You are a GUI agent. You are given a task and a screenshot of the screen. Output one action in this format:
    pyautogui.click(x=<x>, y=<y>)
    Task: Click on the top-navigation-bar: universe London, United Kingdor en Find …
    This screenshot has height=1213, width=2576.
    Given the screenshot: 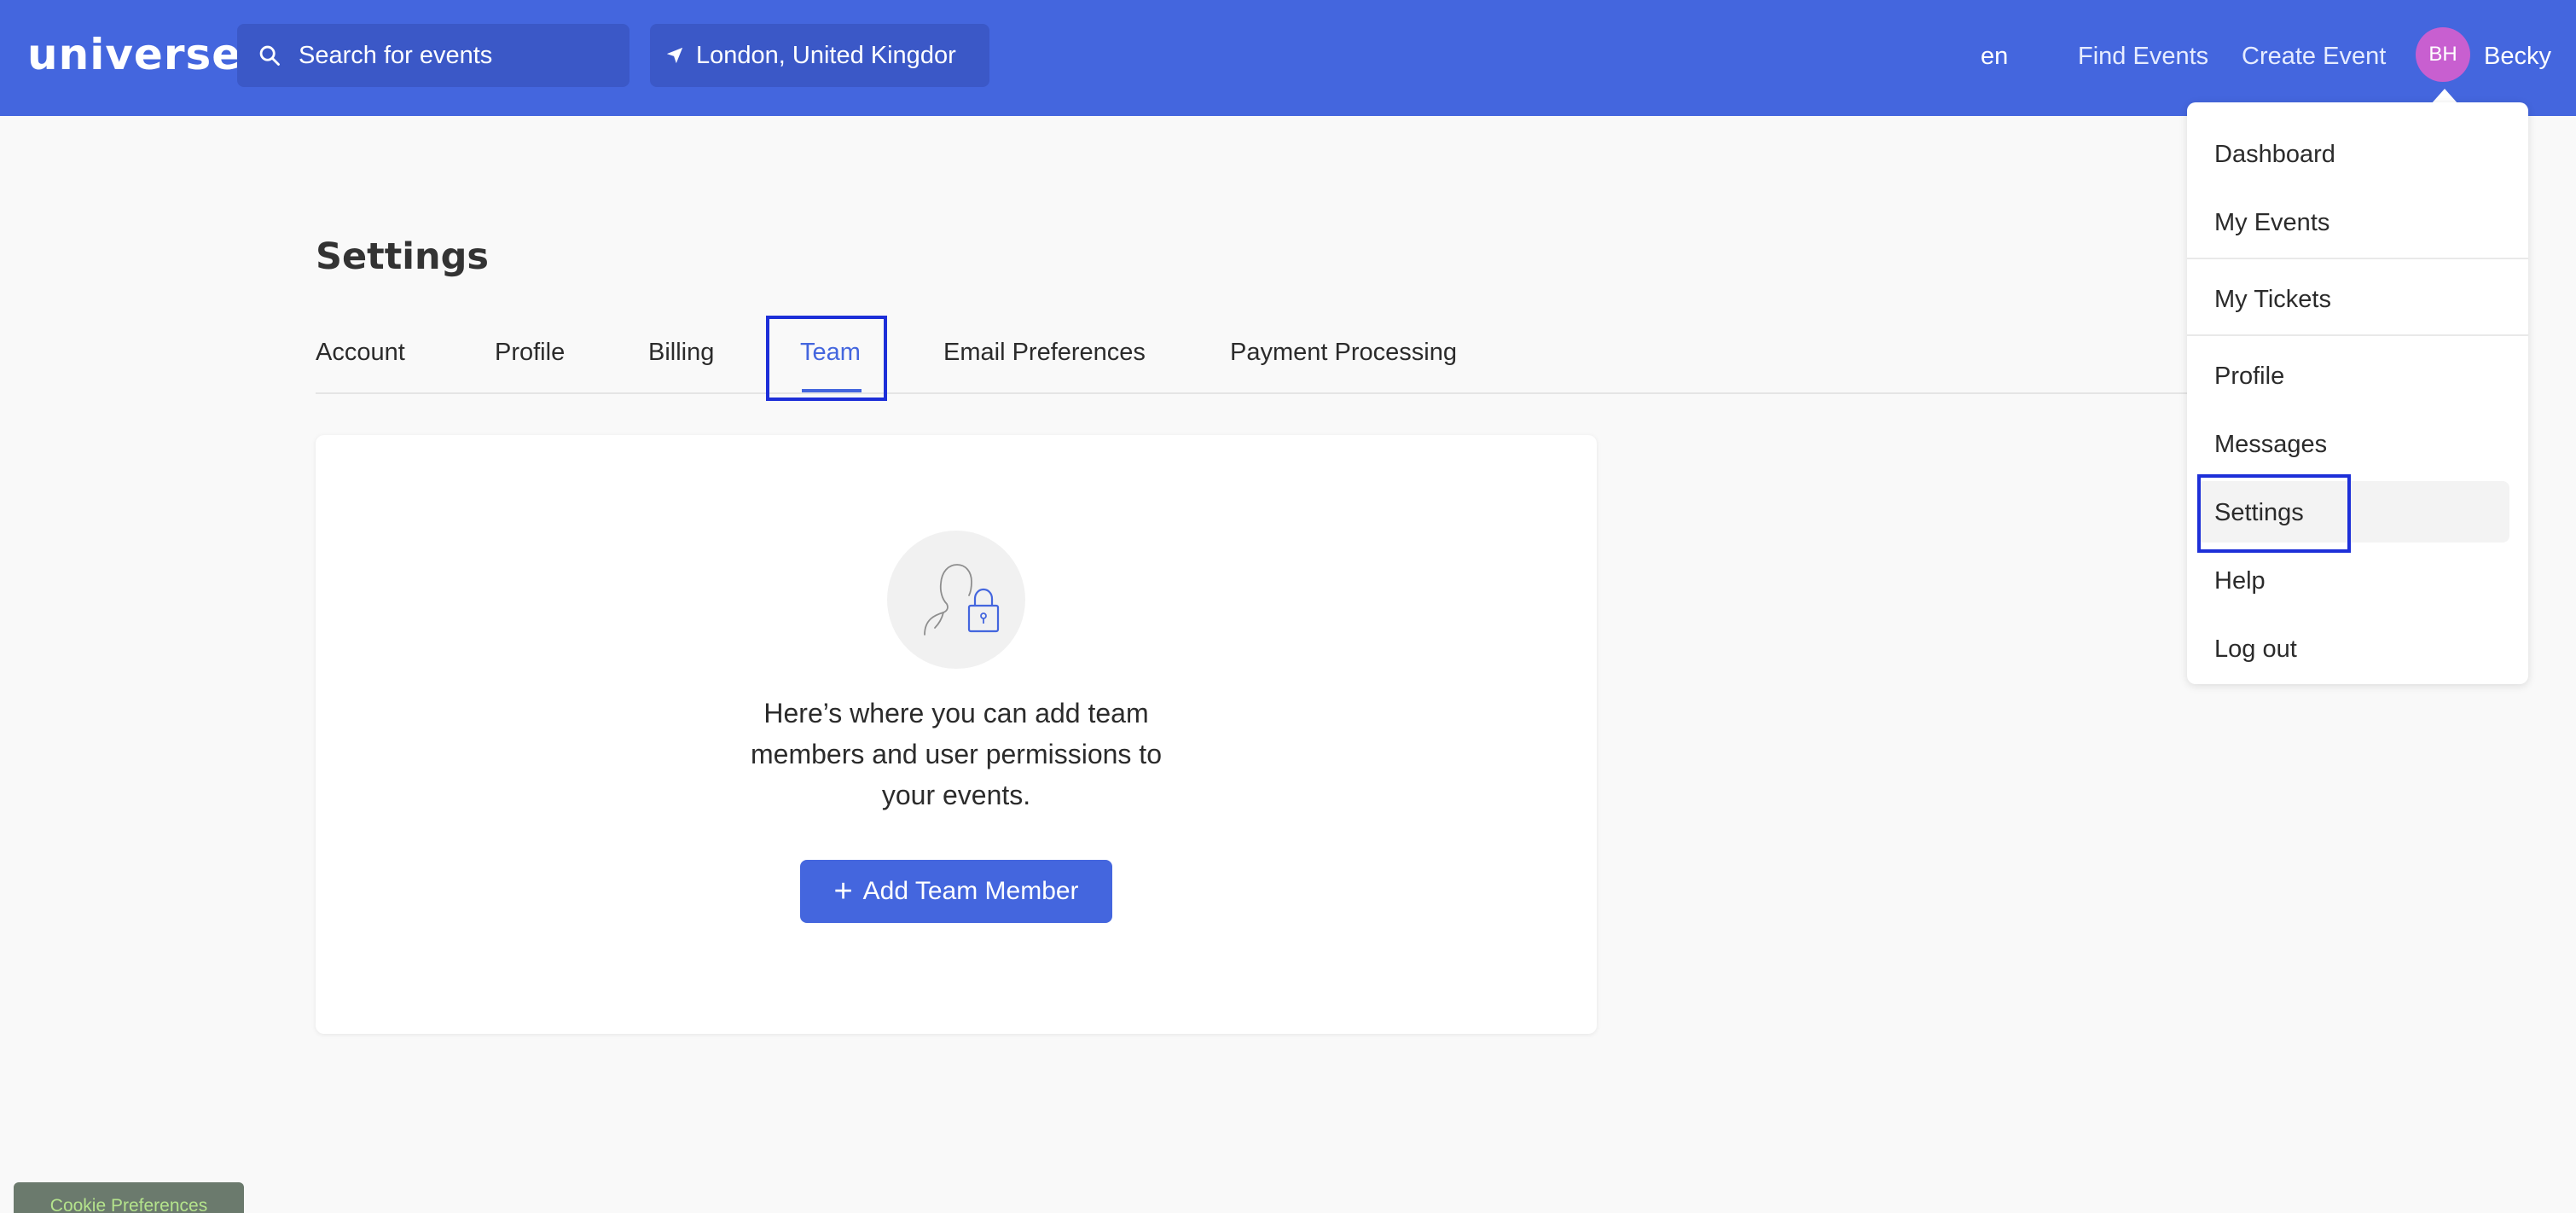 What is the action you would take?
    pyautogui.click(x=1288, y=58)
    